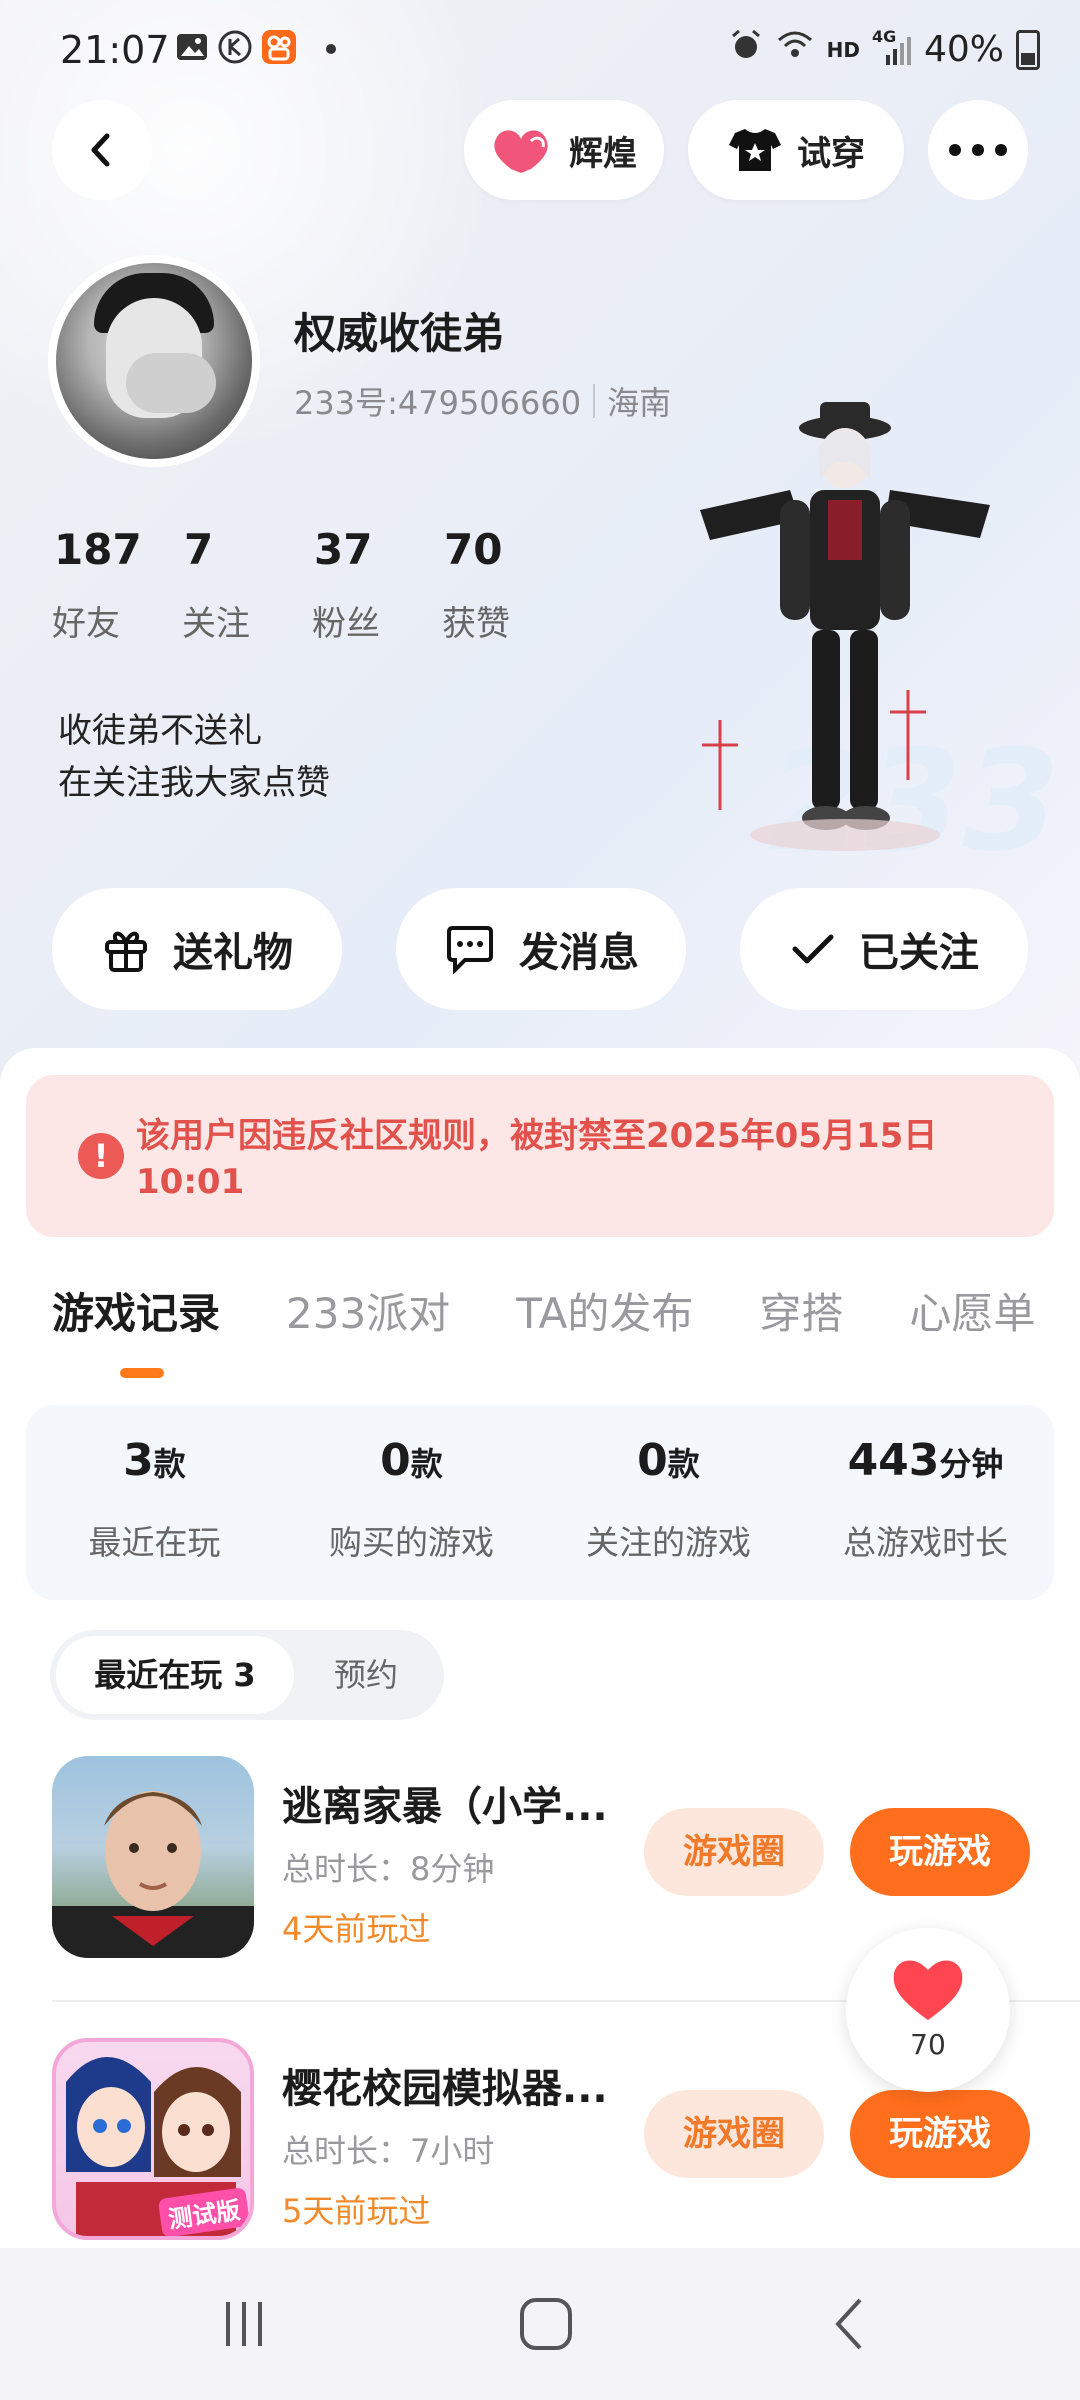  What do you see at coordinates (746, 49) in the screenshot?
I see `alarm-icon` at bounding box center [746, 49].